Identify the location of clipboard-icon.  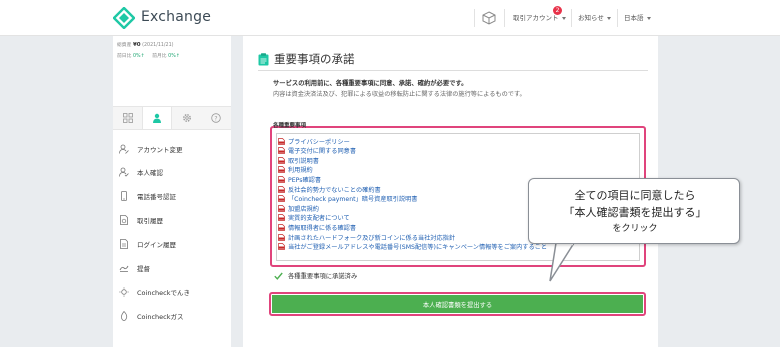
(263, 59).